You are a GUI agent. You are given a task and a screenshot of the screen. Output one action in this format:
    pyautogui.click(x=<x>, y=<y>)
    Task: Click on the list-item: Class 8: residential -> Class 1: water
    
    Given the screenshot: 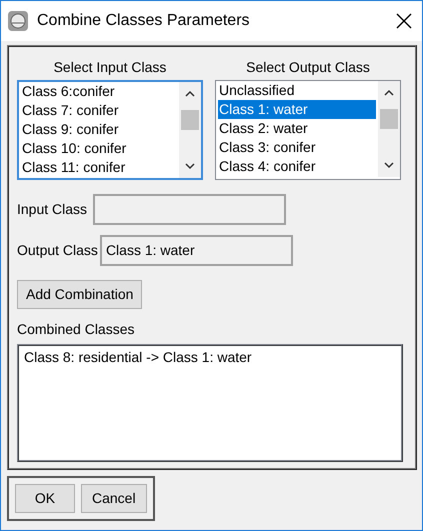 What is the action you would take?
    pyautogui.click(x=210, y=357)
    